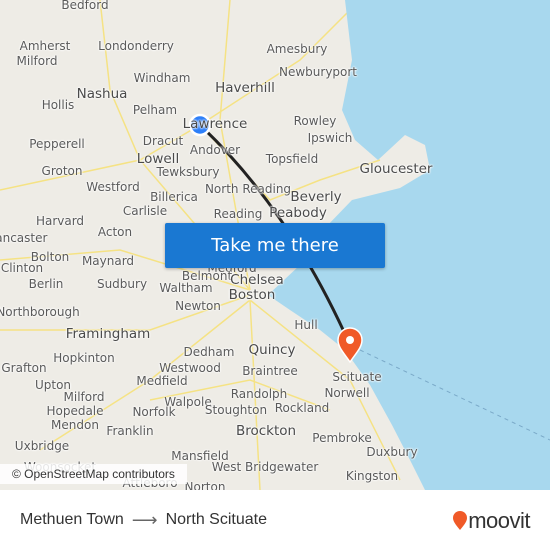 This screenshot has width=550, height=550. What do you see at coordinates (330, 138) in the screenshot?
I see `place-label: Ipswich` at bounding box center [330, 138].